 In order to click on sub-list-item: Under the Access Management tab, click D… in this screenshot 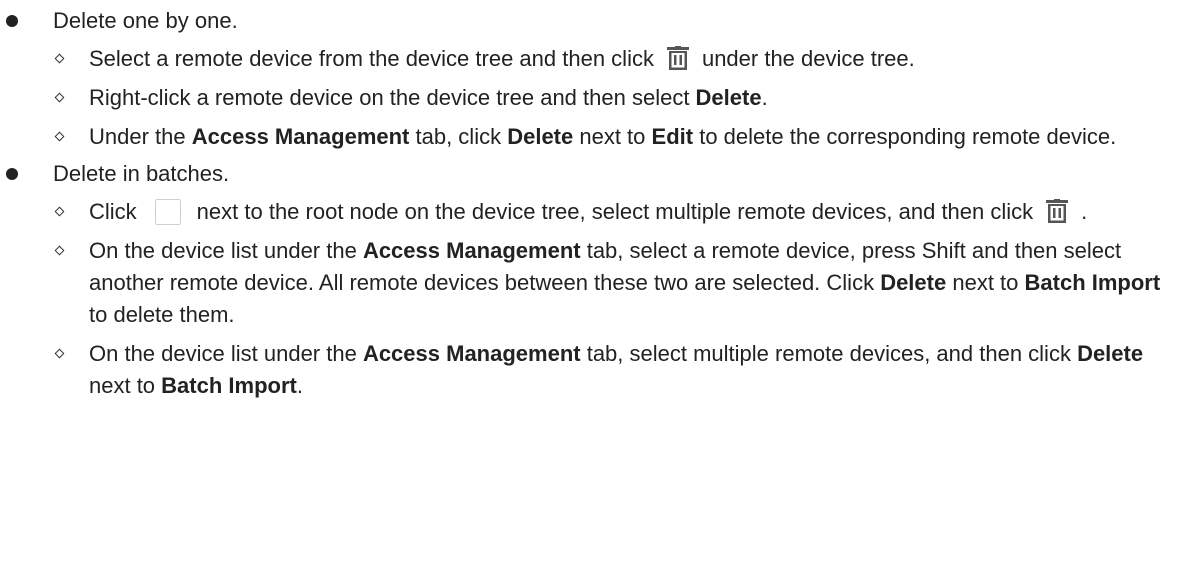, I will do `click(618, 137)`.